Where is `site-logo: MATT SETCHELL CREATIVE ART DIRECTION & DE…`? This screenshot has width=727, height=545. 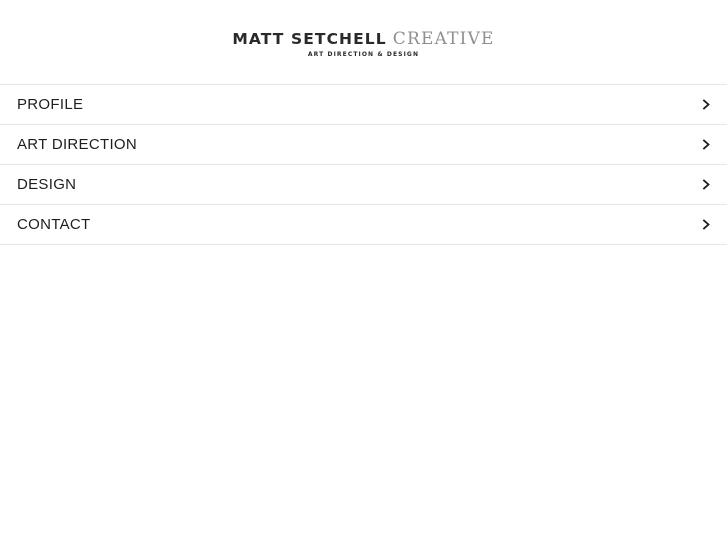
site-logo: MATT SETCHELL CREATIVE ART DIRECTION & DE… is located at coordinates (363, 43).